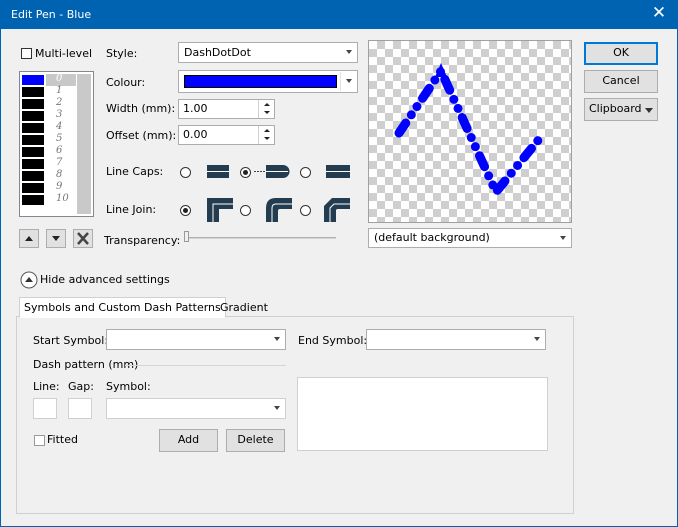 The width and height of the screenshot is (678, 527). What do you see at coordinates (266, 109) in the screenshot?
I see `width-spin-buttons` at bounding box center [266, 109].